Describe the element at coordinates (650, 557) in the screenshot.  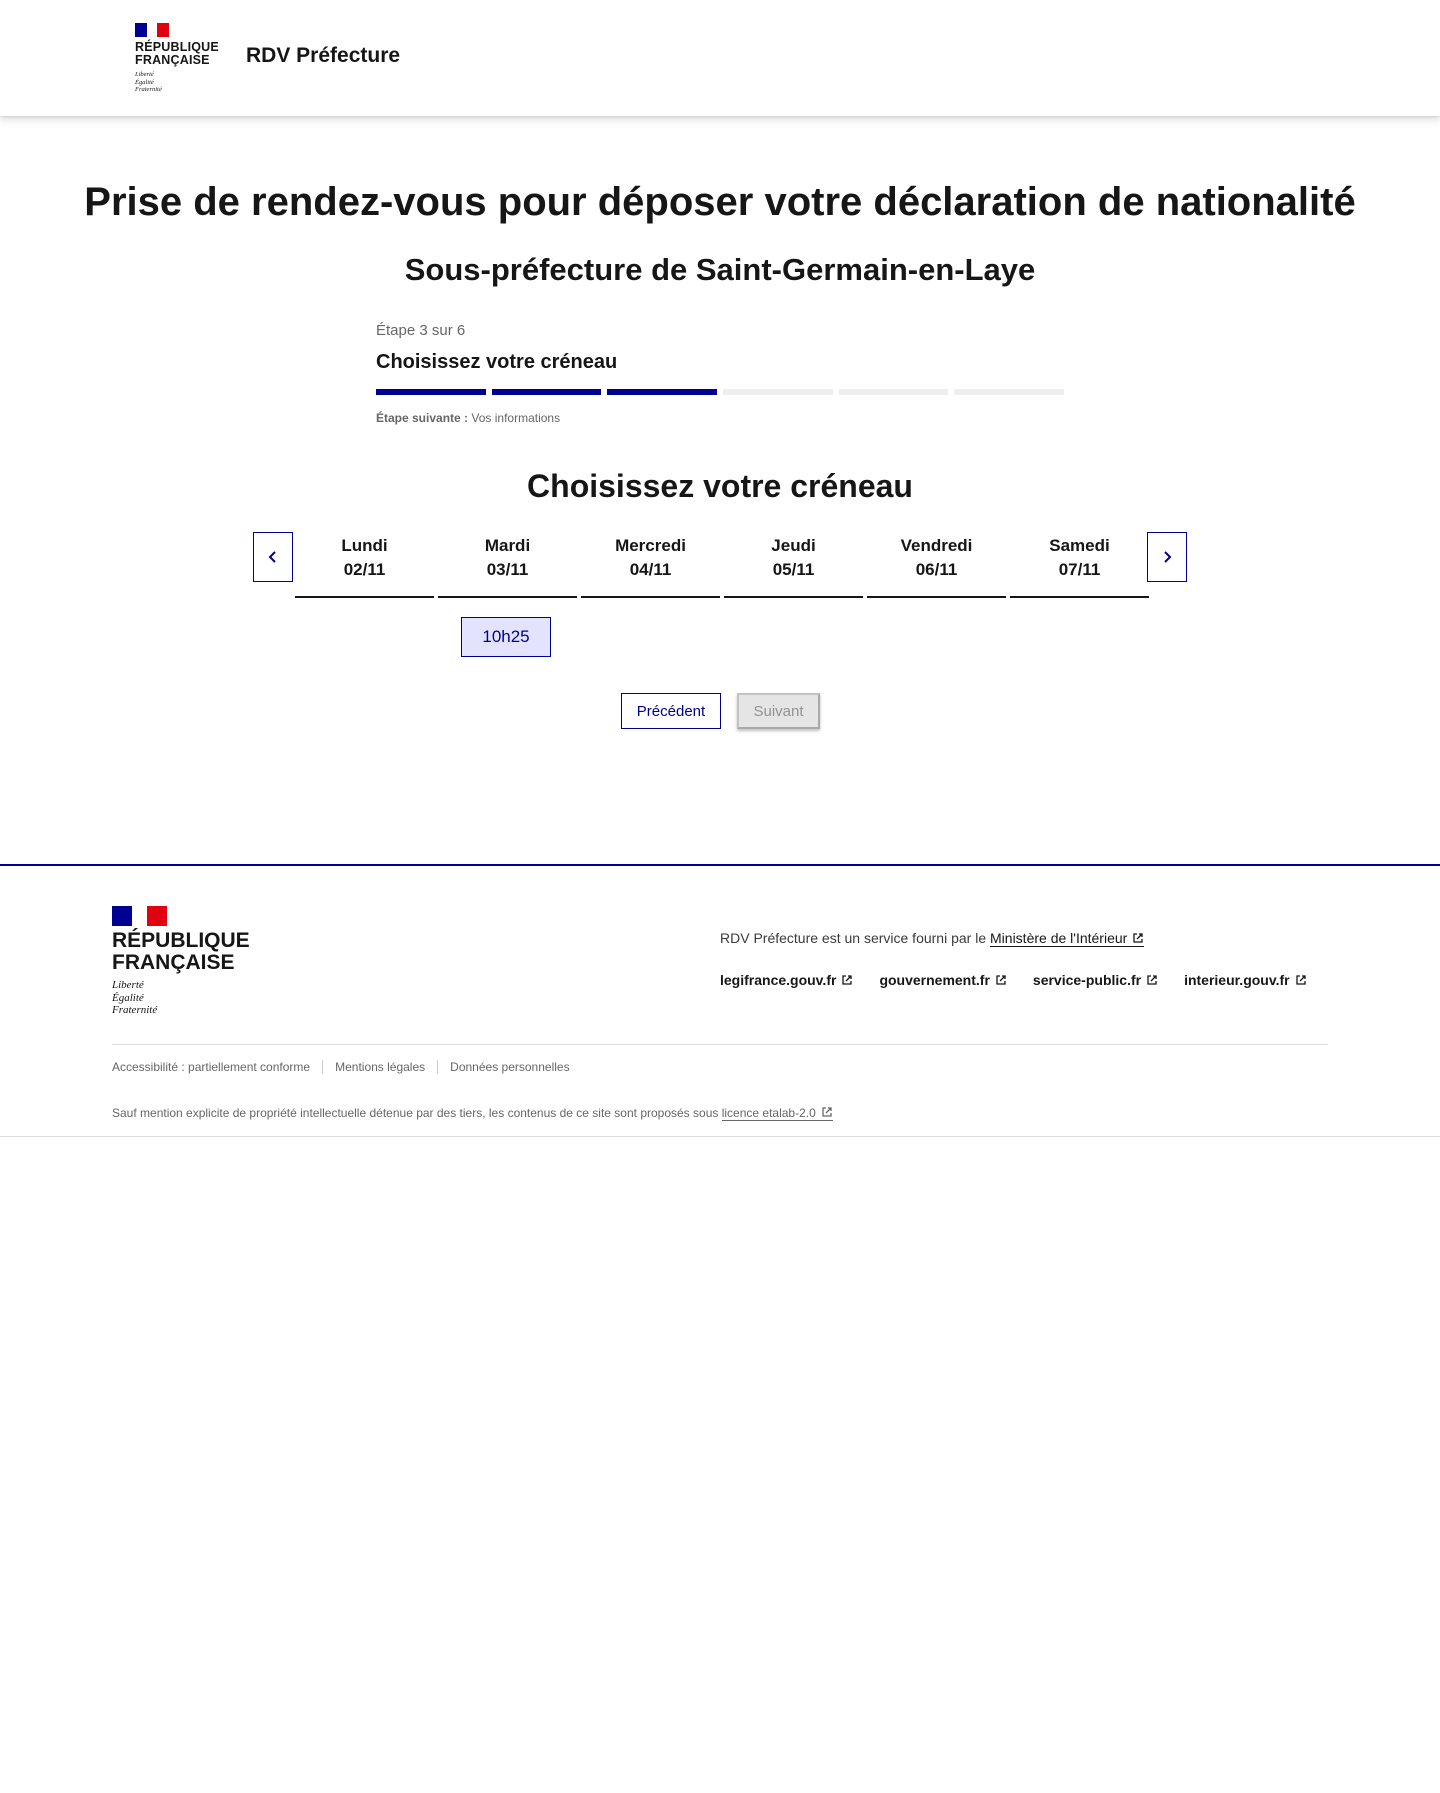
I see `day-label: Mercredi 04/11` at that location.